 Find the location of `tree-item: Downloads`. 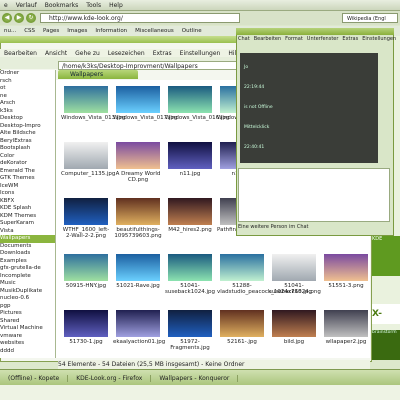

tree-item: Downloads is located at coordinates (27, 254).